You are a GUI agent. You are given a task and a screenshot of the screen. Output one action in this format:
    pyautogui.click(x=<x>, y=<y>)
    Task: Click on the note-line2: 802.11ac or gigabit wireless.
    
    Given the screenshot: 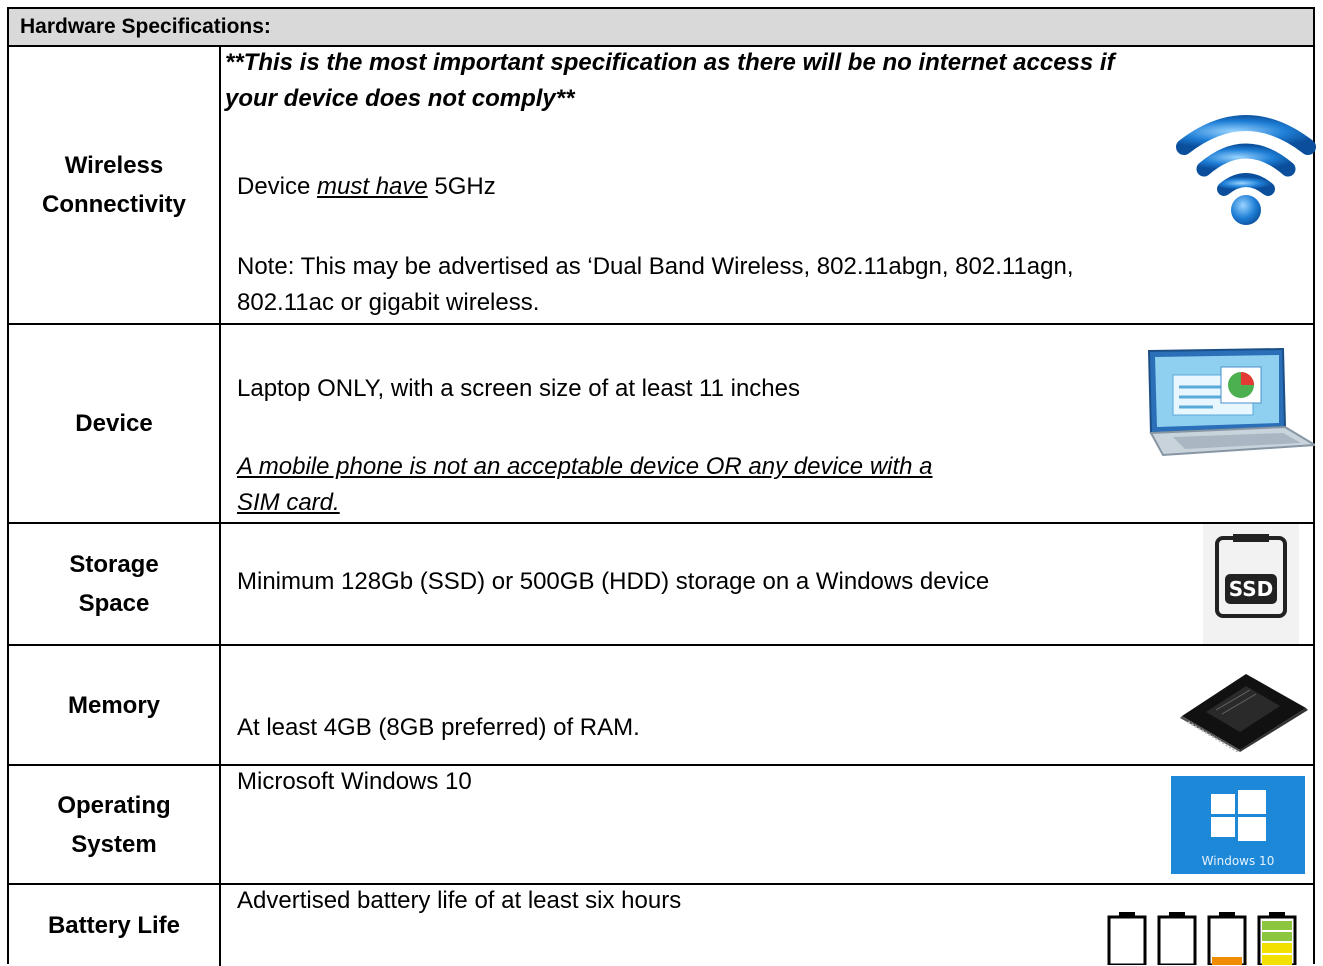 What is the action you would take?
    pyautogui.click(x=388, y=302)
    